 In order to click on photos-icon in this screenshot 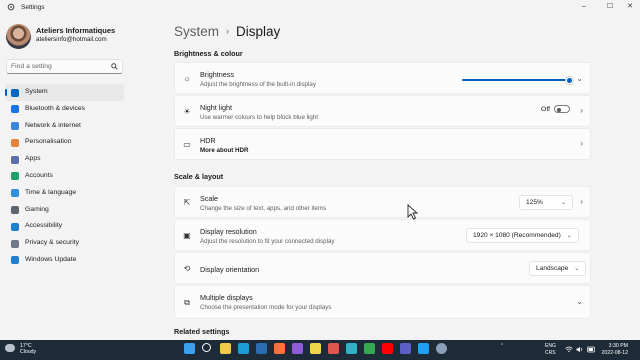, I will do `click(297, 348)`.